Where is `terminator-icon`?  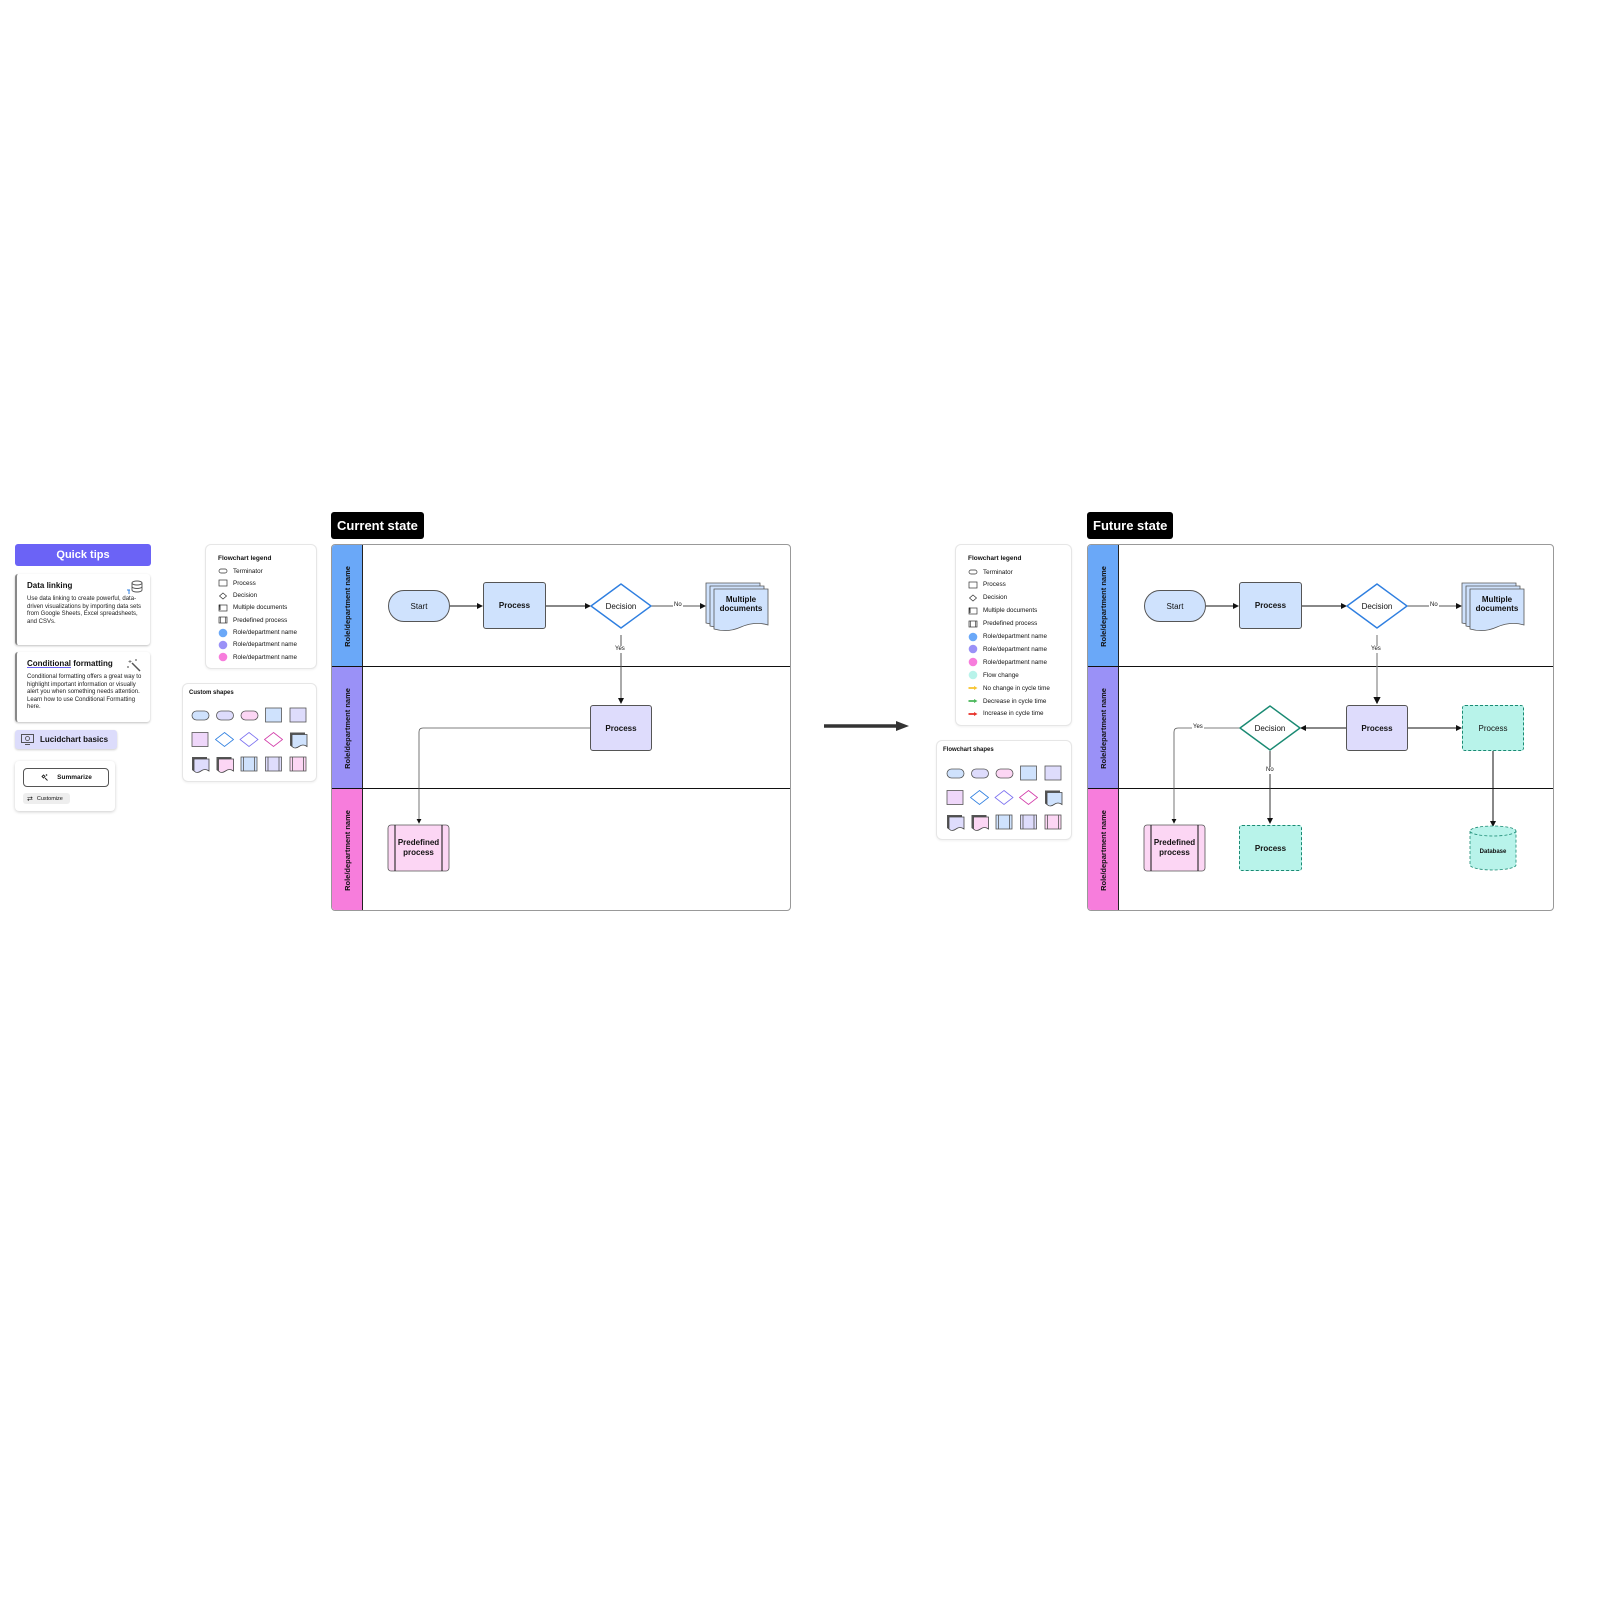 terminator-icon is located at coordinates (223, 571).